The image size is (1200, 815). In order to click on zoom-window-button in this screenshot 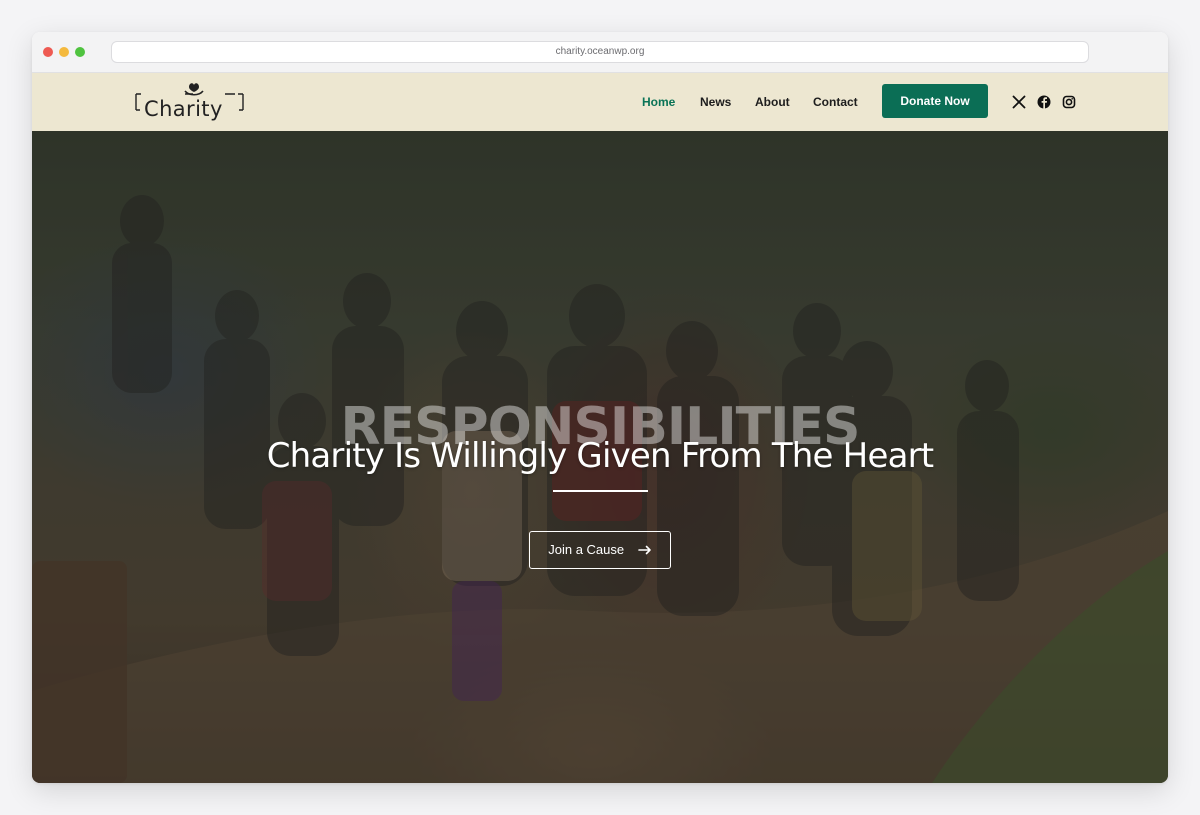, I will do `click(80, 52)`.